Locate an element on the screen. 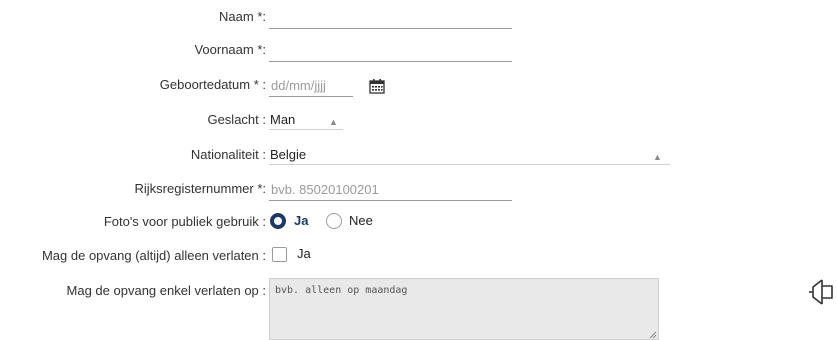 The image size is (837, 340). voornaam-input is located at coordinates (390, 51).